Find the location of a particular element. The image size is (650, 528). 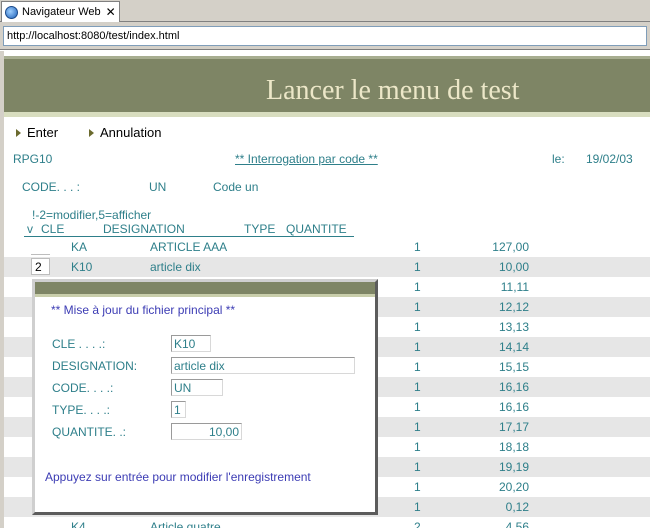

tab-bar: Navigateur Web ✕ is located at coordinates (325, 11).